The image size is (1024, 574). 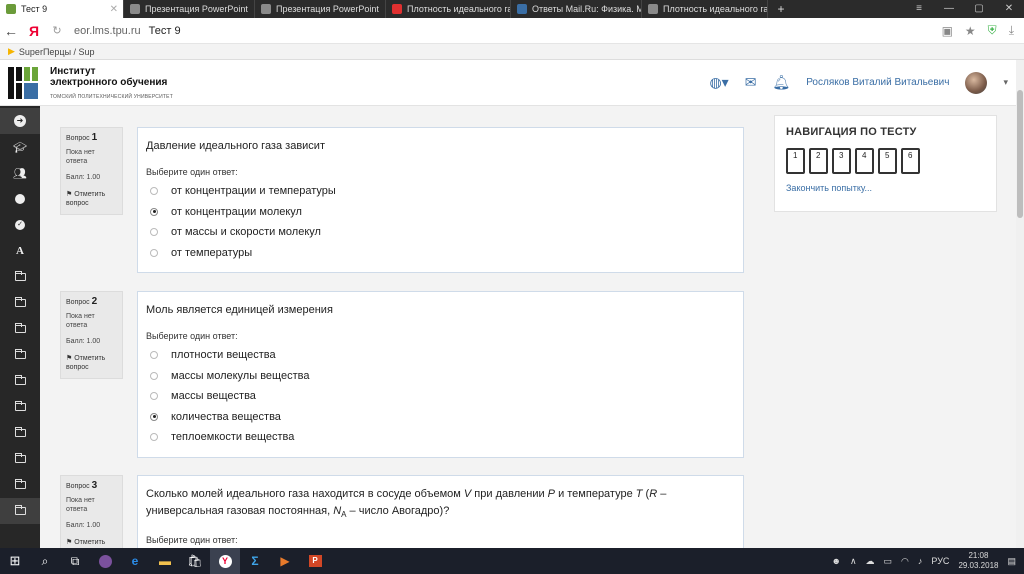 What do you see at coordinates (970, 31) in the screenshot?
I see `star-icon: ★` at bounding box center [970, 31].